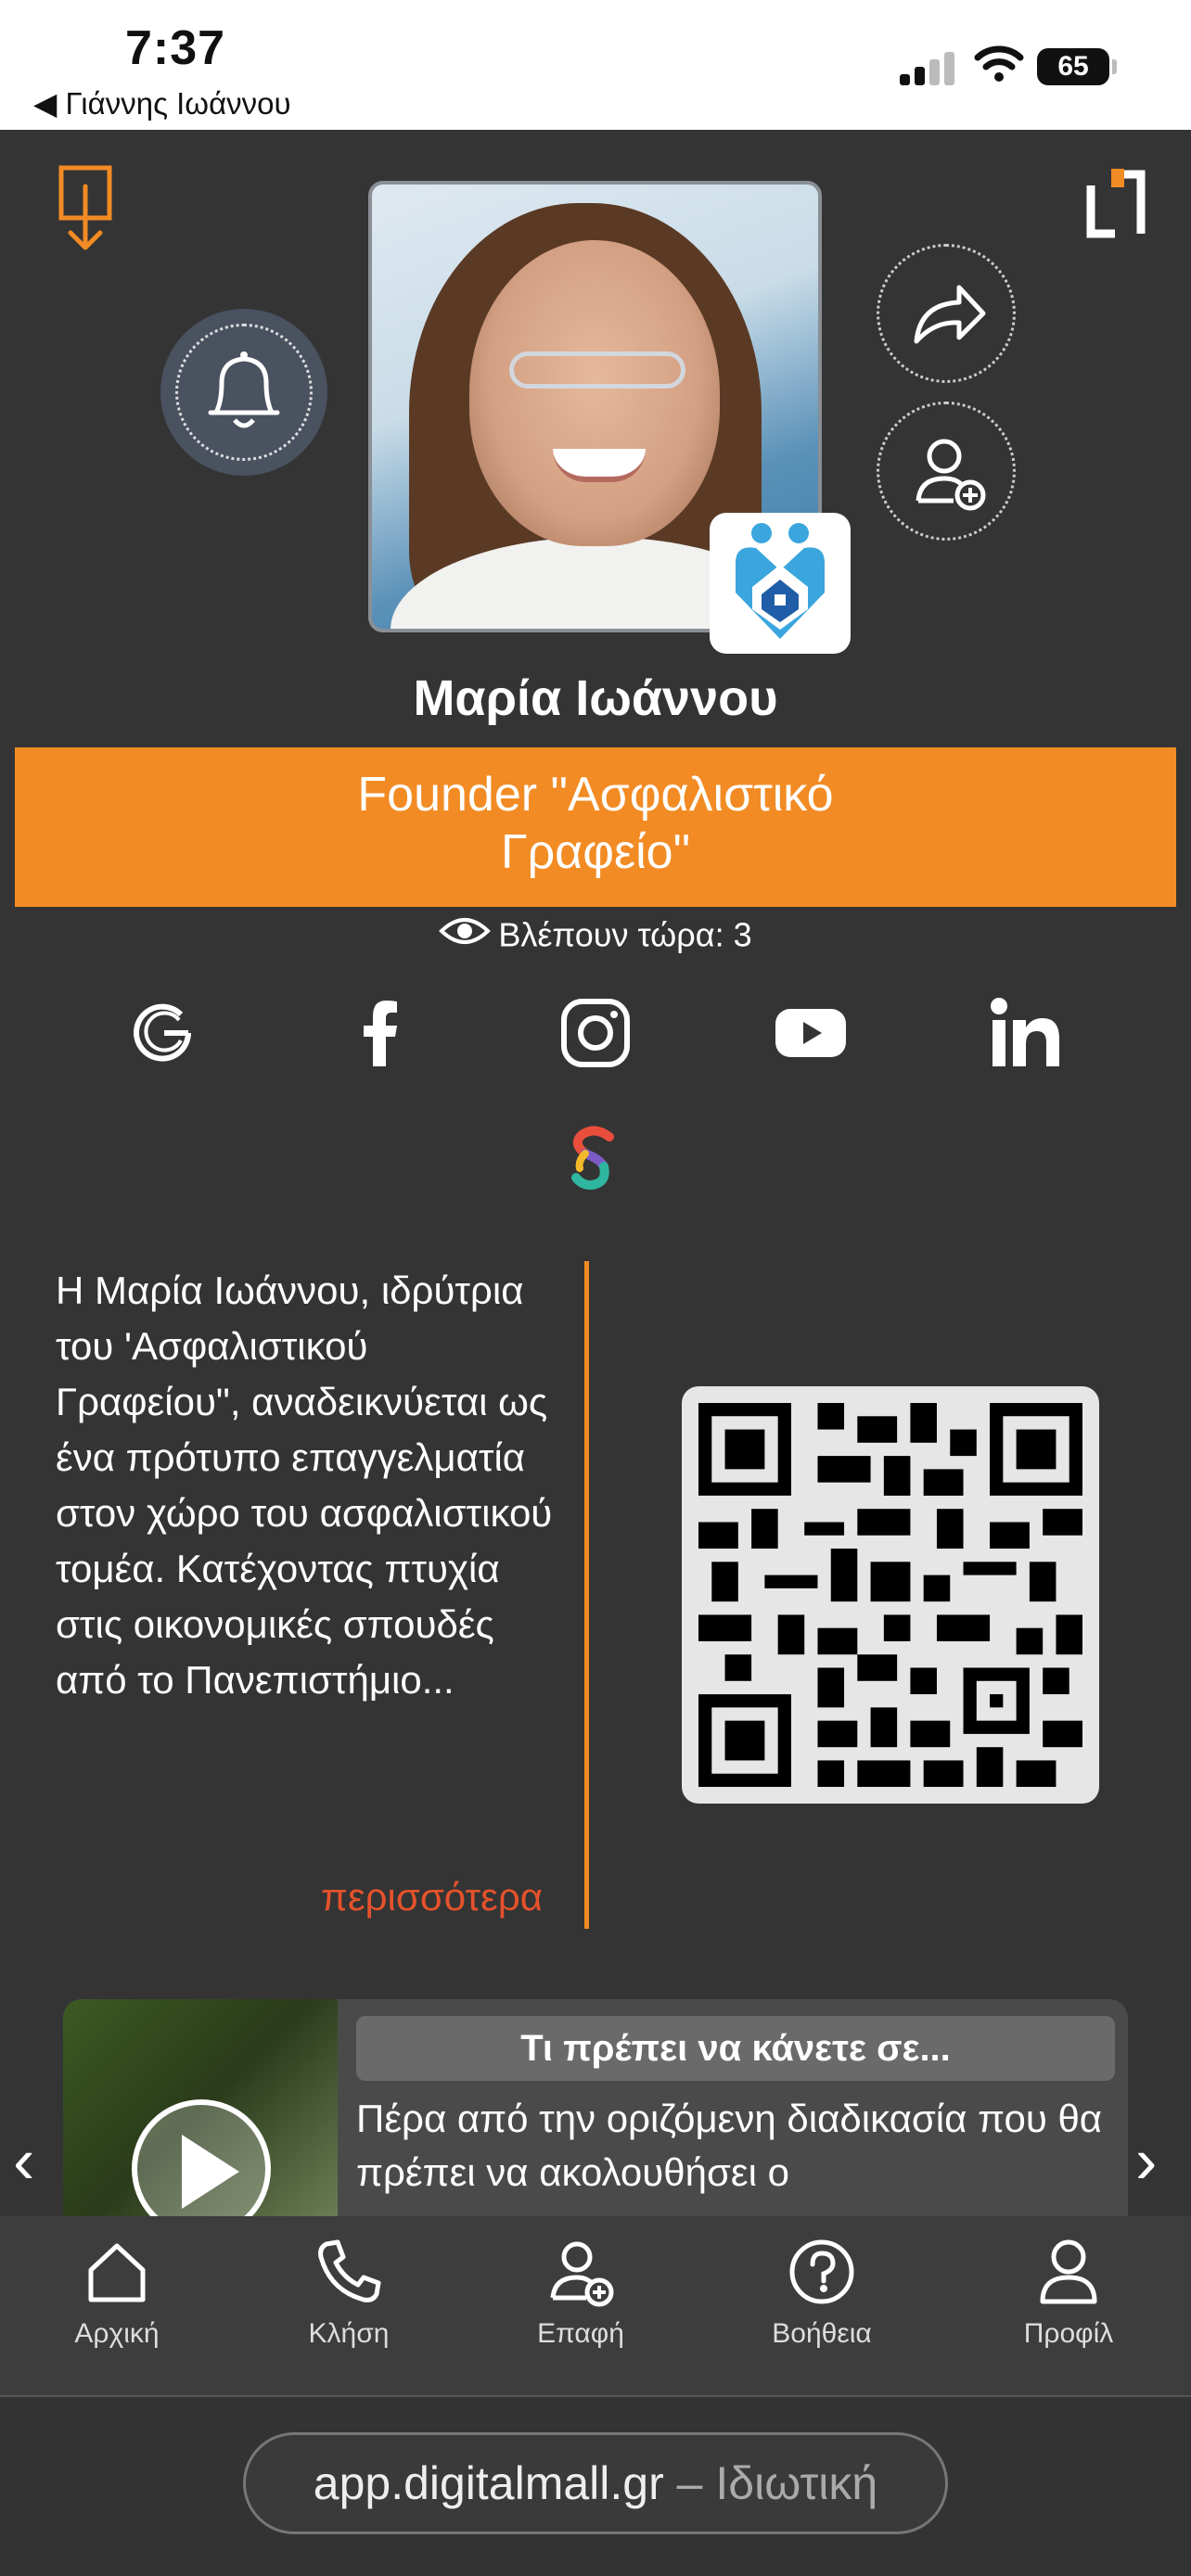  Describe the element at coordinates (162, 103) in the screenshot. I see `back-to-app-link: ◀ Γιάννης Ιωάννου` at that location.